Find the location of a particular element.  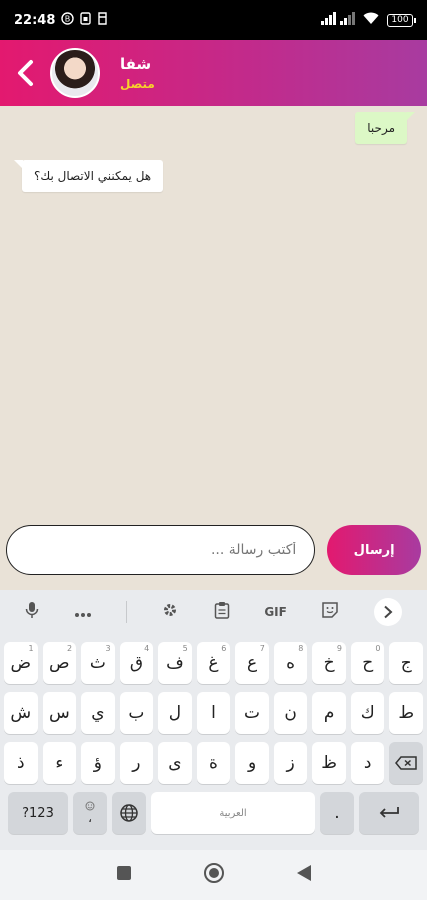

key-label: ز is located at coordinates (290, 763).